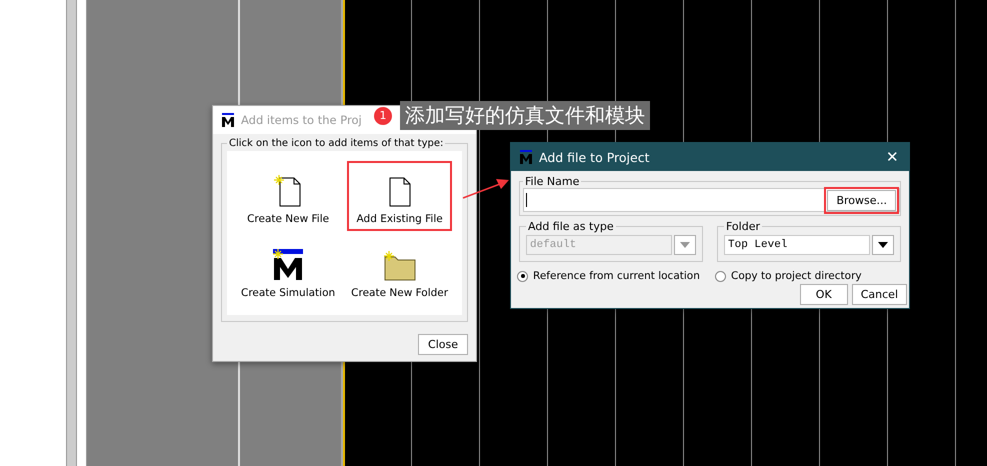 This screenshot has height=466, width=987. Describe the element at coordinates (301, 120) in the screenshot. I see `window-title: Add items to the Proj` at that location.